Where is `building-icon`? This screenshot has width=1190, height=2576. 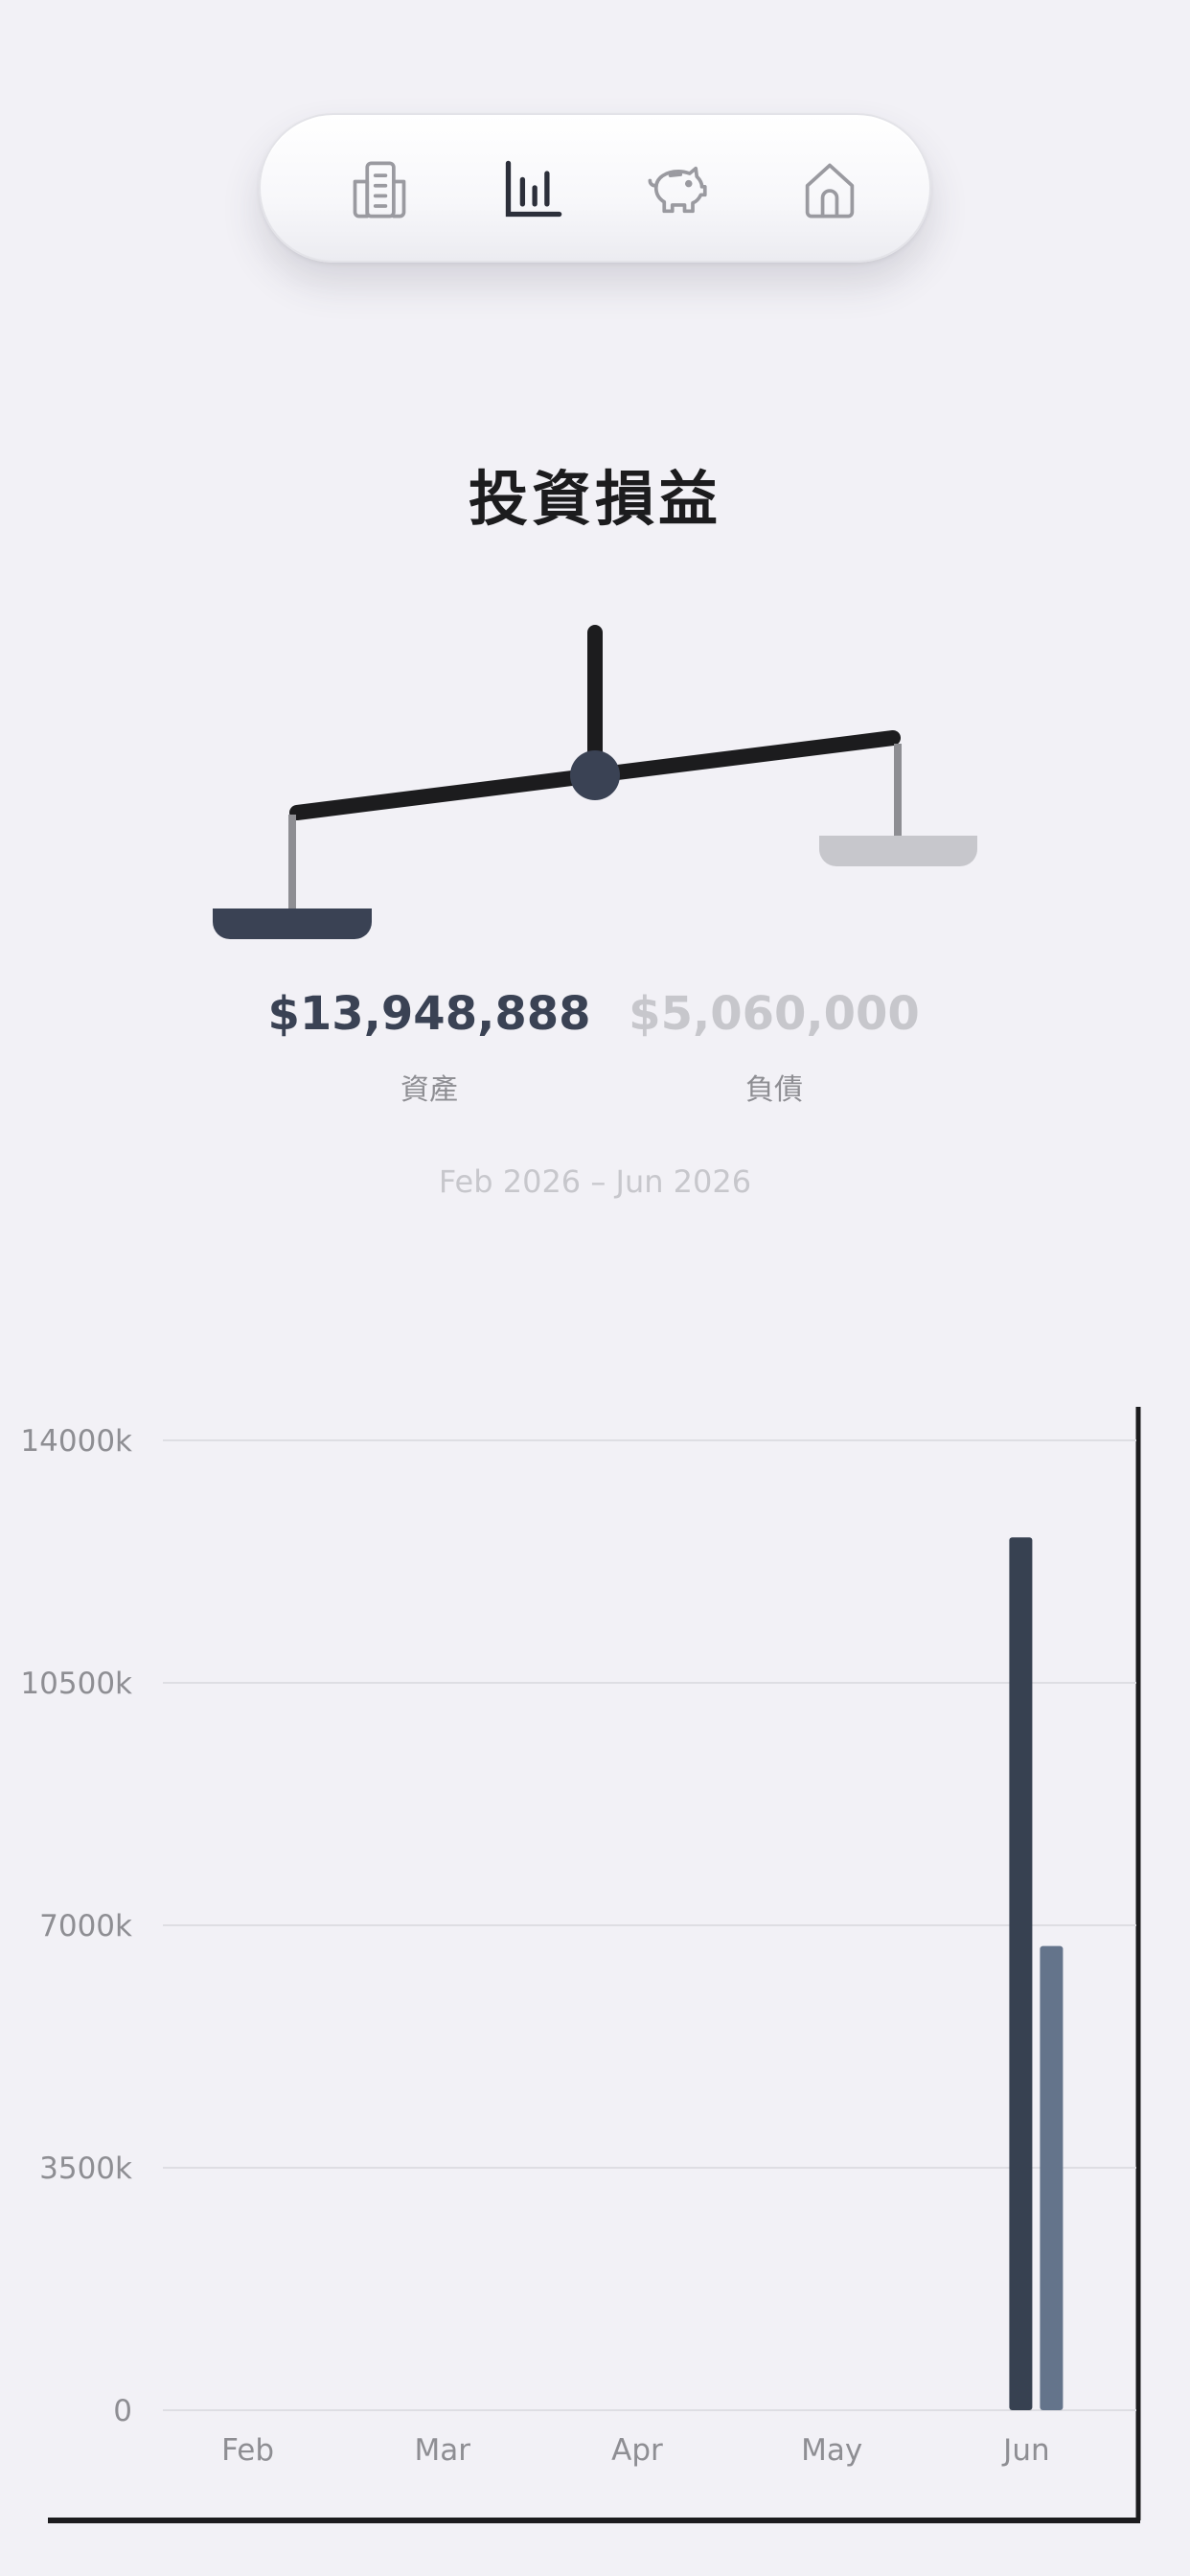 building-icon is located at coordinates (380, 189).